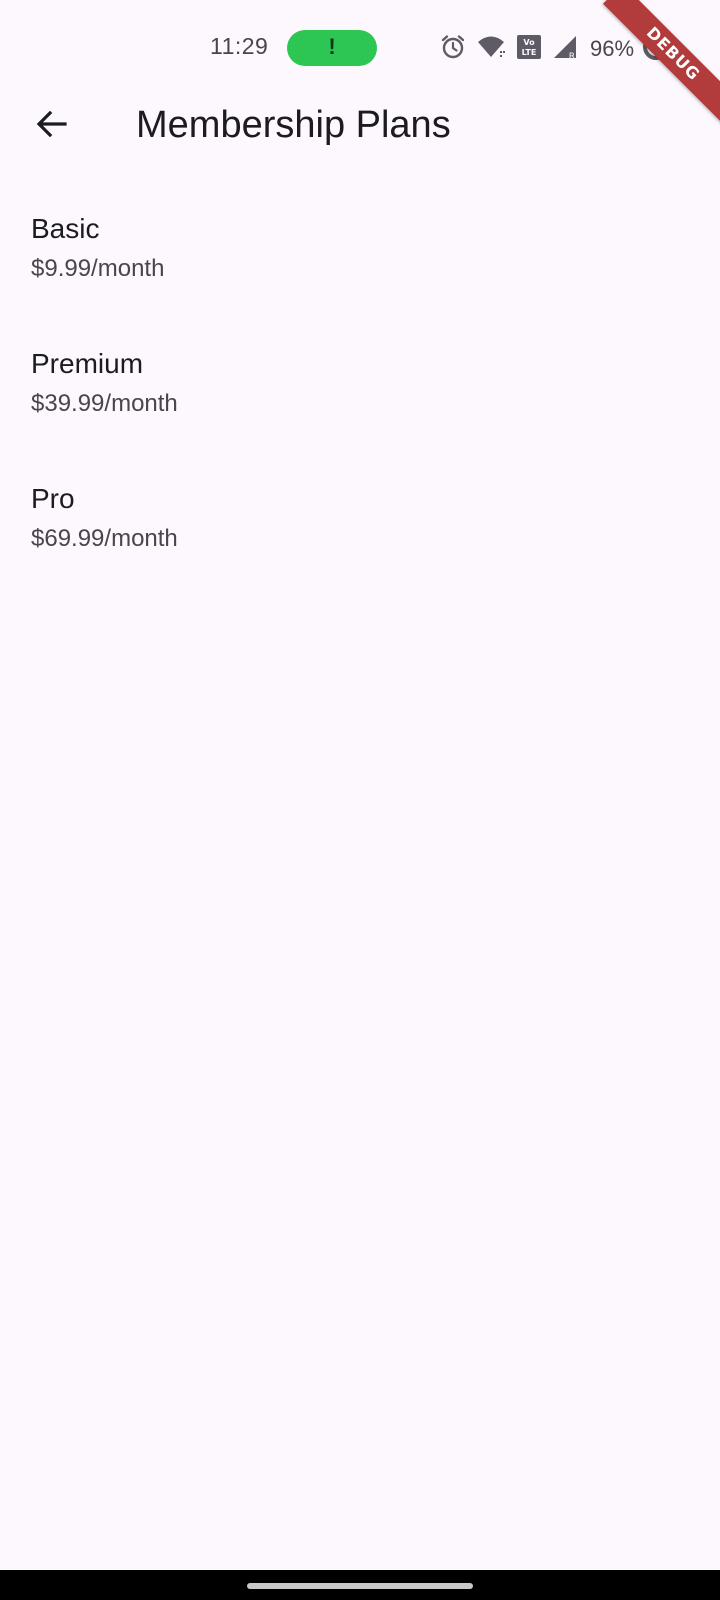  I want to click on svg-text: Vo, so click(529, 42).